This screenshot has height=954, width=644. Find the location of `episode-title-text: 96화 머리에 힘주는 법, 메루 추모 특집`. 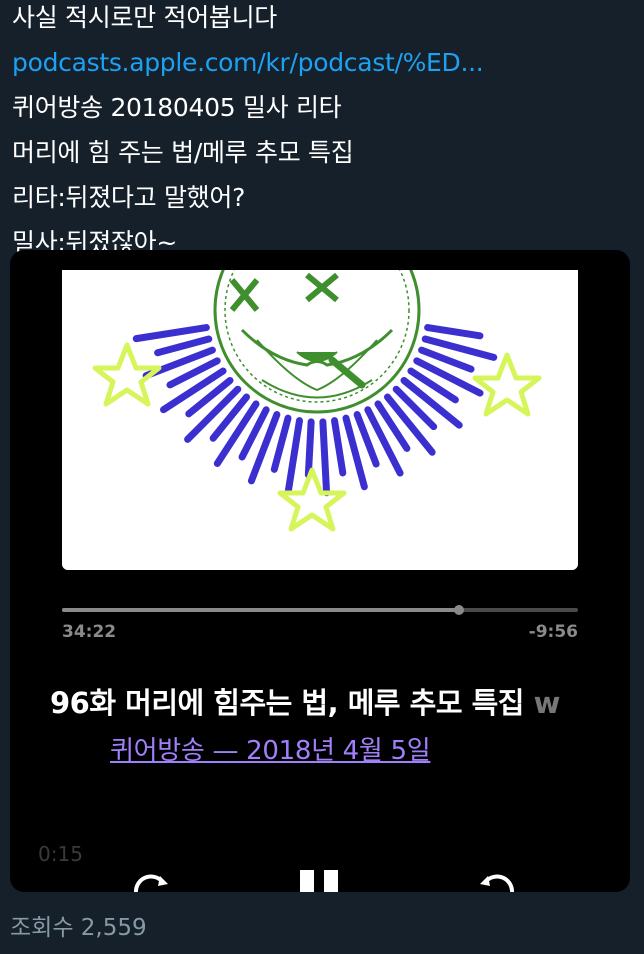

episode-title-text: 96화 머리에 힘주는 법, 메루 추모 특집 is located at coordinates (287, 703).